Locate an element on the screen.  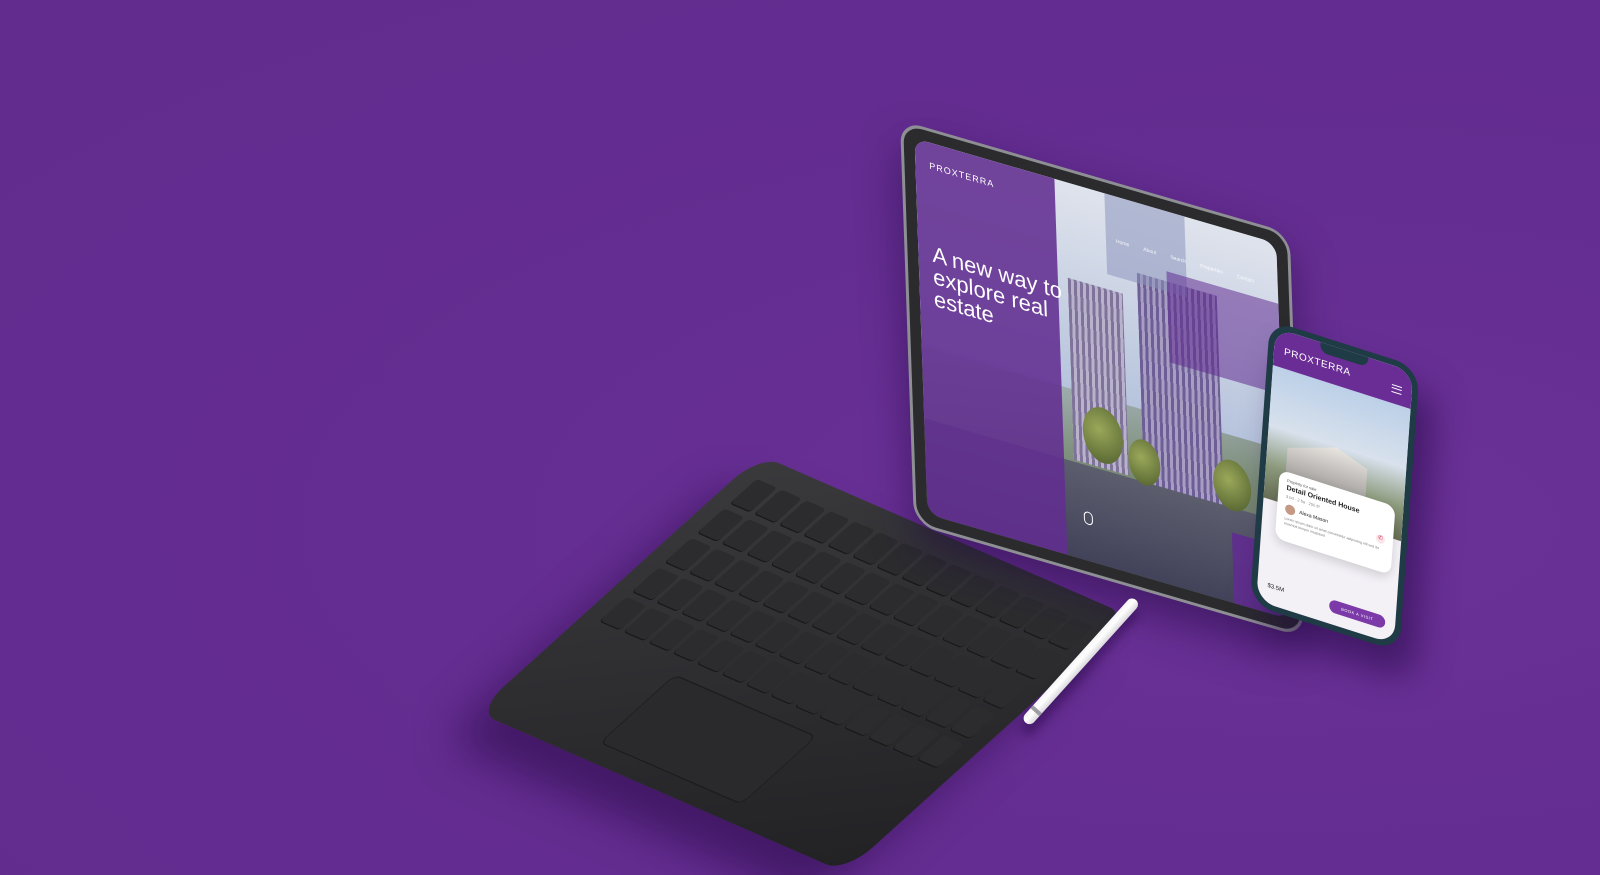
pencil-band is located at coordinates (1036, 711).